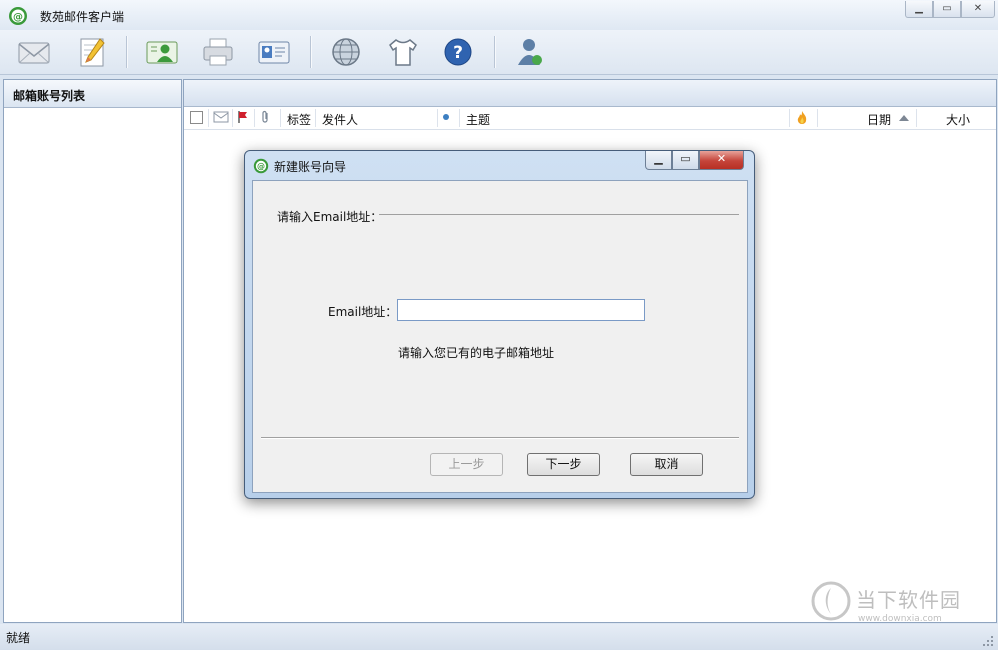 Image resolution: width=998 pixels, height=650 pixels. I want to click on user-account-icon, so click(530, 52).